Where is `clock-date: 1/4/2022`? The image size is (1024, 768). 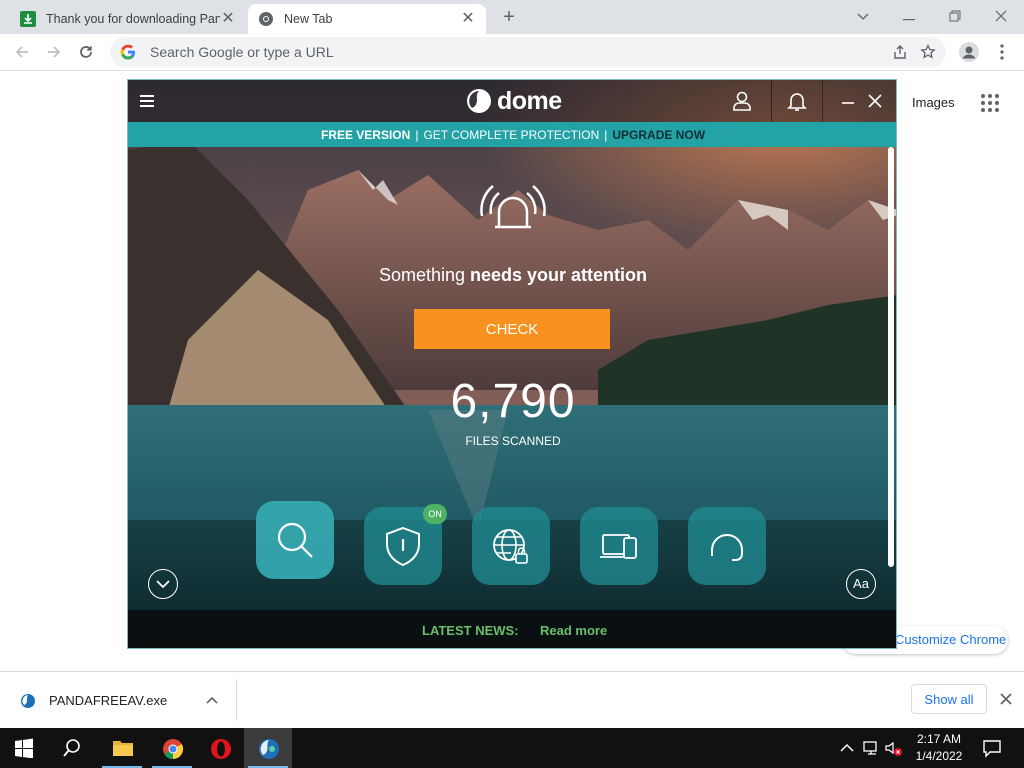
clock-date: 1/4/2022 is located at coordinates (939, 756).